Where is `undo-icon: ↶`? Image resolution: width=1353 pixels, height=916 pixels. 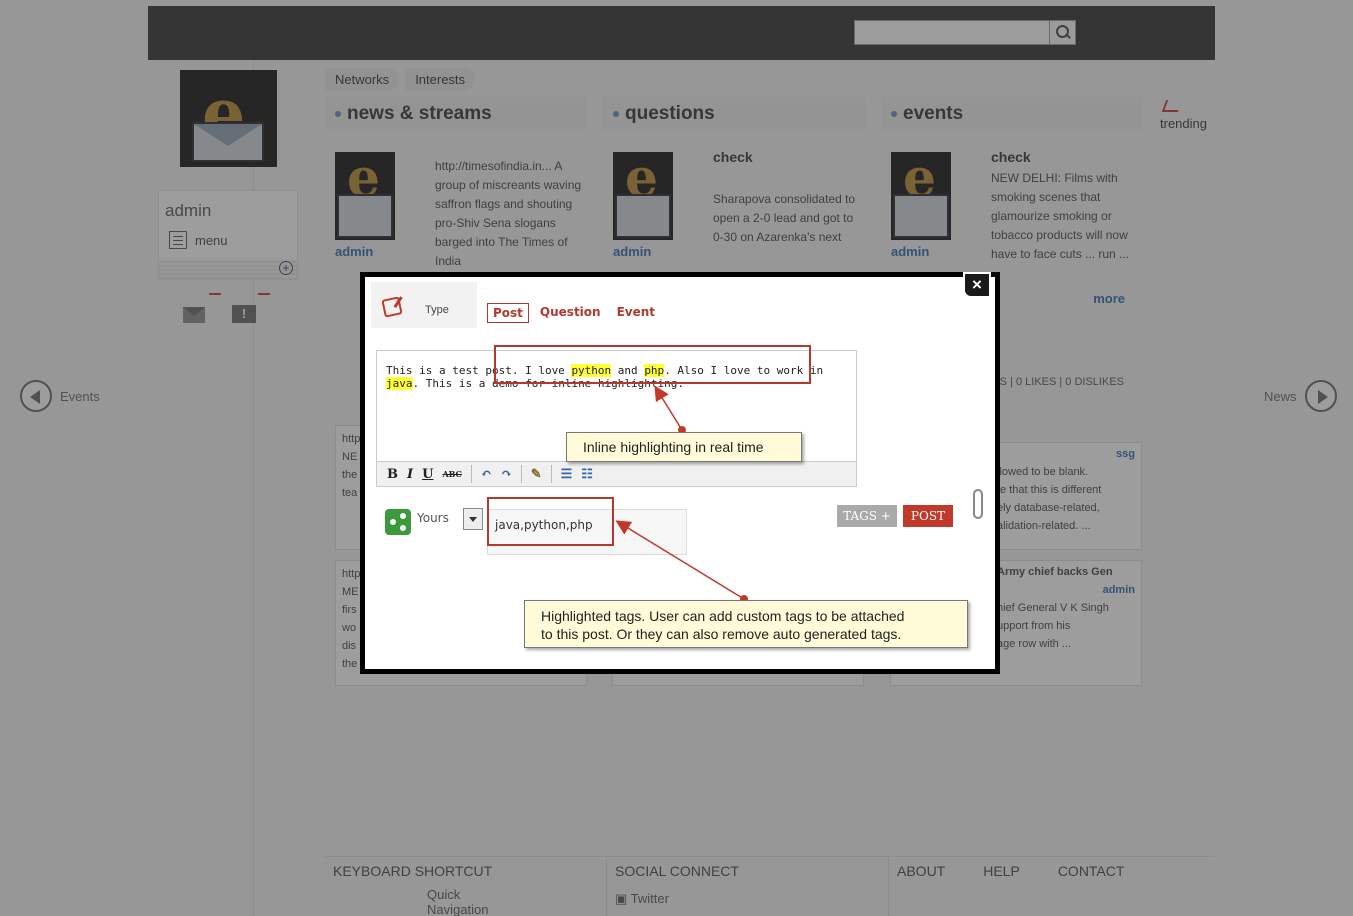 undo-icon: ↶ is located at coordinates (486, 474).